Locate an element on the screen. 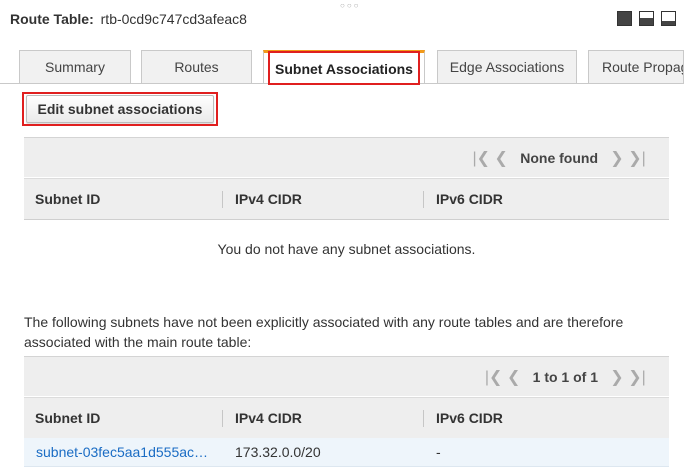  ipv6-cidr-value: - is located at coordinates (438, 452).